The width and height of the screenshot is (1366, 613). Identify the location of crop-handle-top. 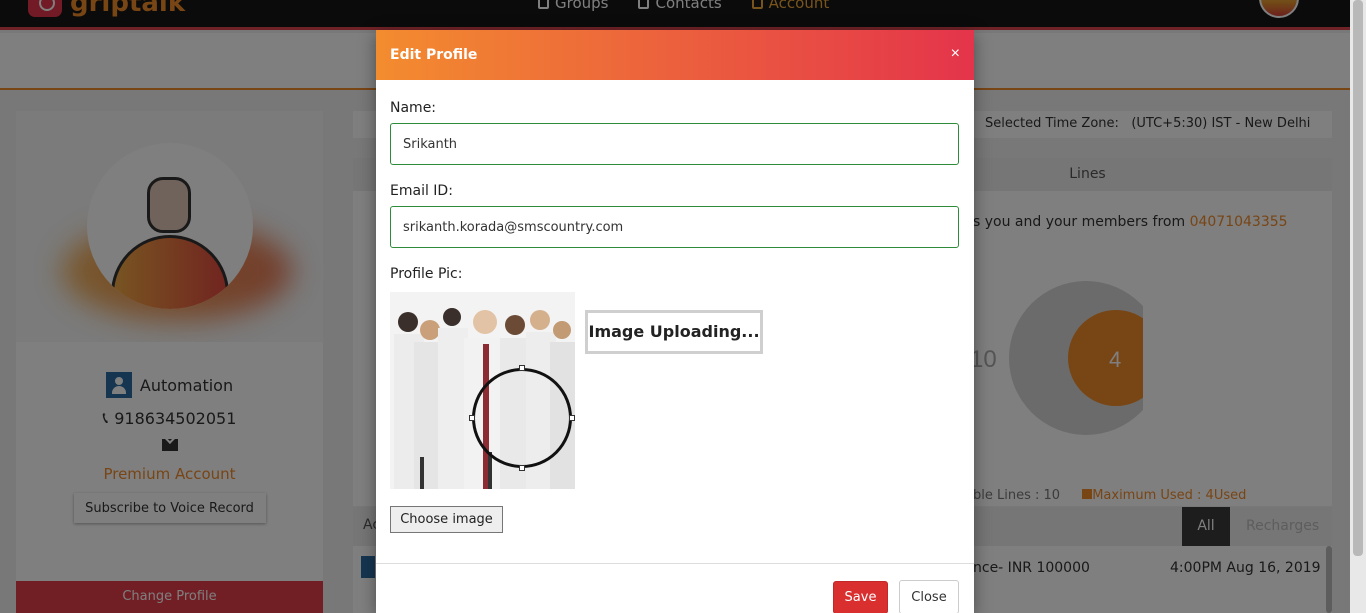
(522, 368).